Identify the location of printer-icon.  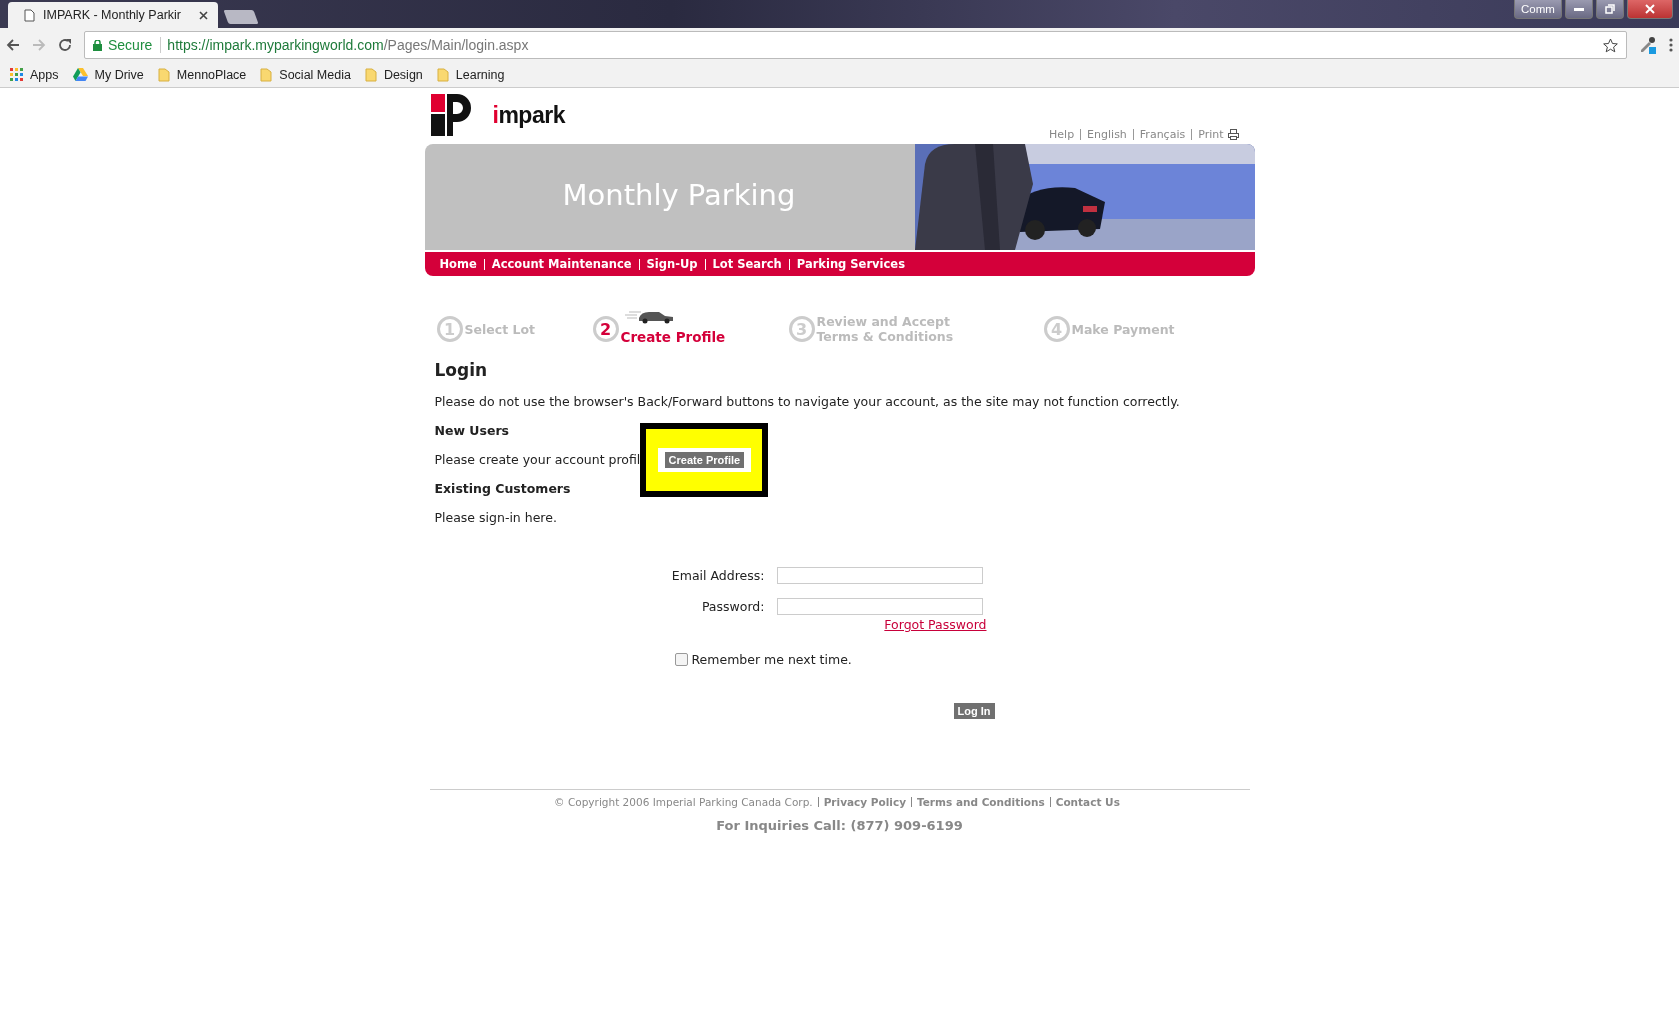
(1233, 134).